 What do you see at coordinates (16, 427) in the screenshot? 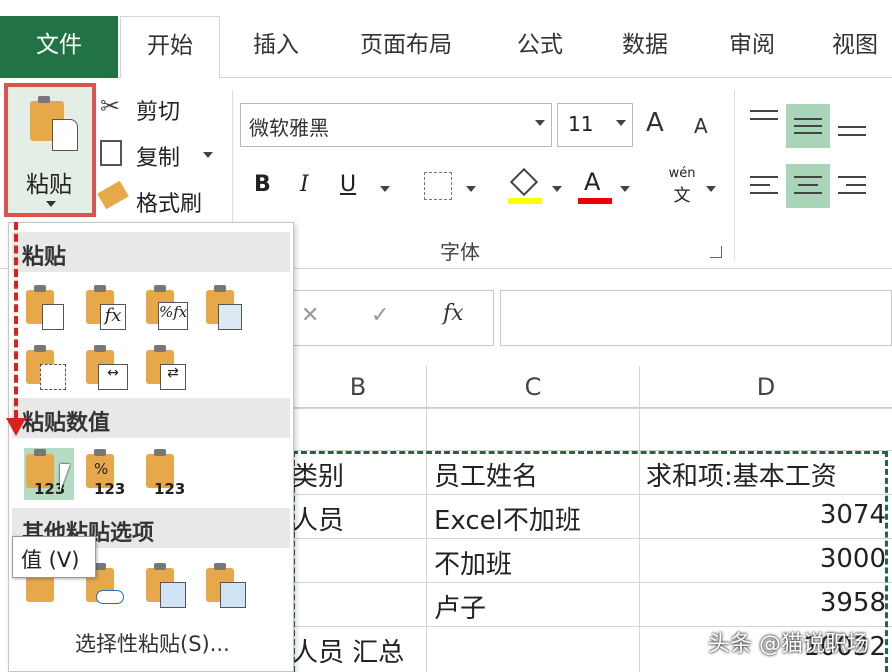
I see `arrow-down-icon` at bounding box center [16, 427].